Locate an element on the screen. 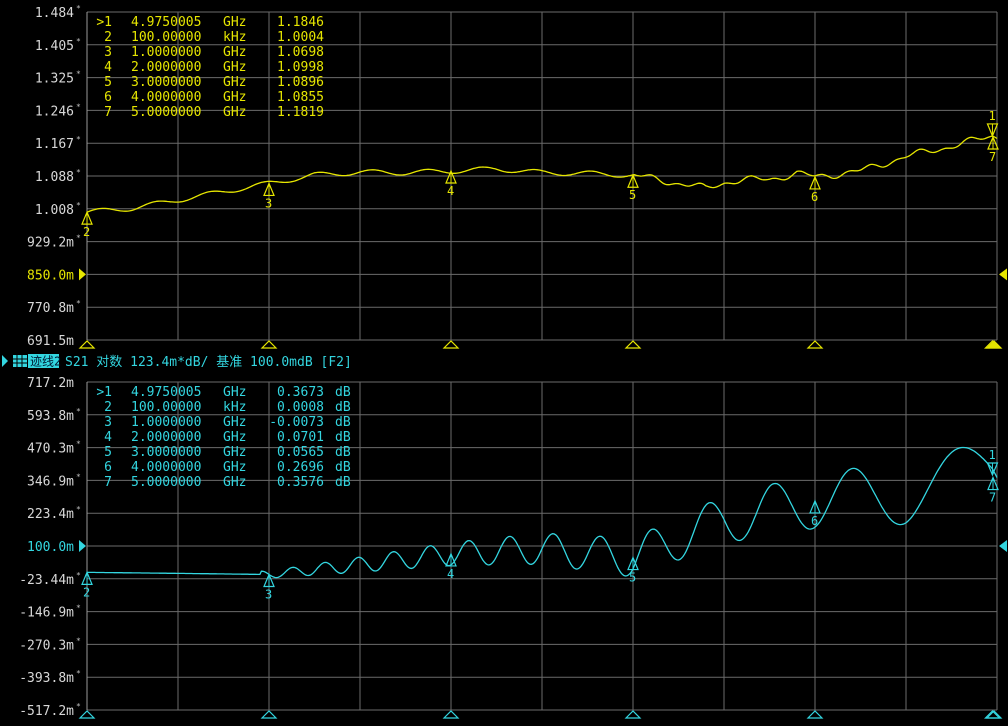  trace-marker-label: 7 is located at coordinates (992, 157).